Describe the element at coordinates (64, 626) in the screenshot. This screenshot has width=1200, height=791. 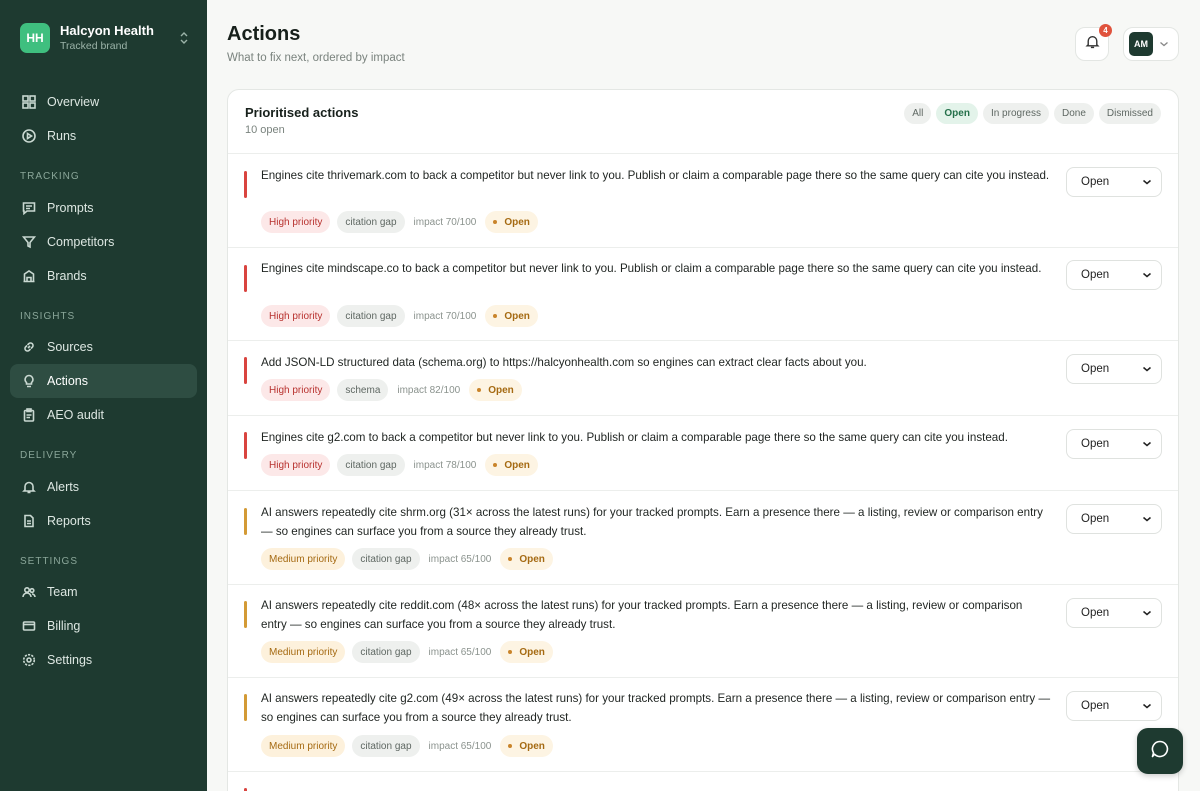
I see `sidebar-item-label: Billing` at that location.